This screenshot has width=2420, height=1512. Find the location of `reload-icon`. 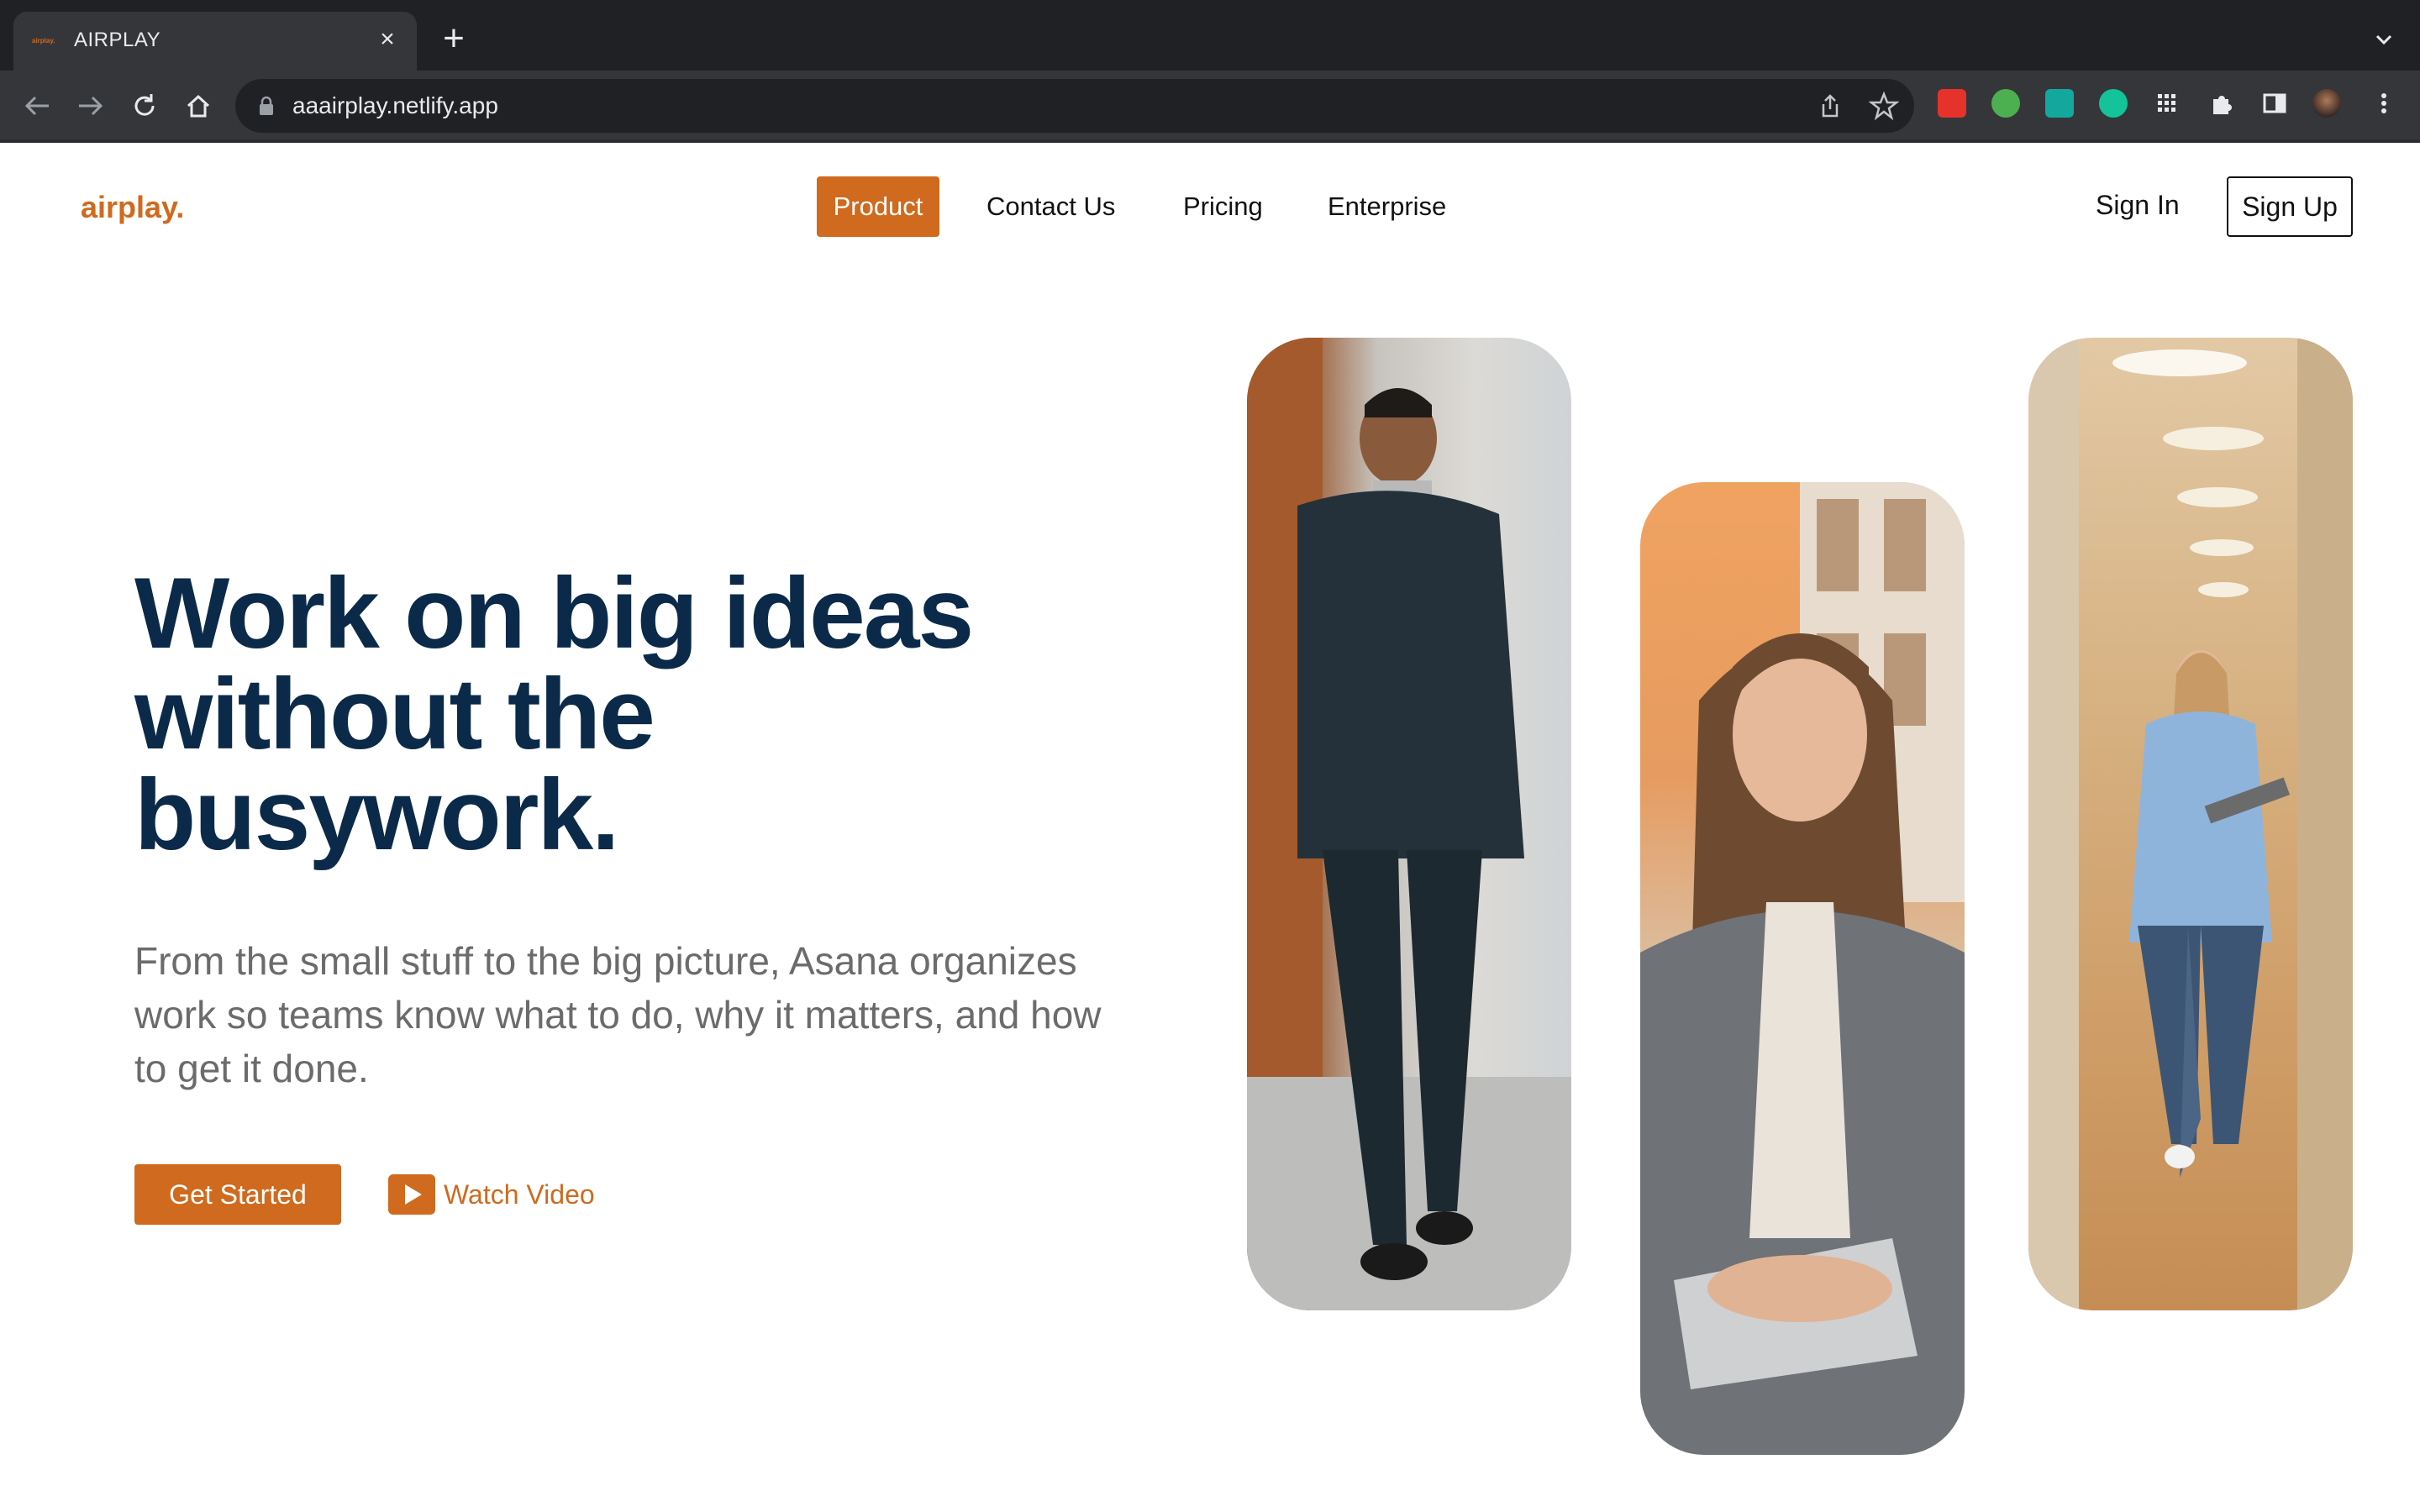

reload-icon is located at coordinates (144, 106).